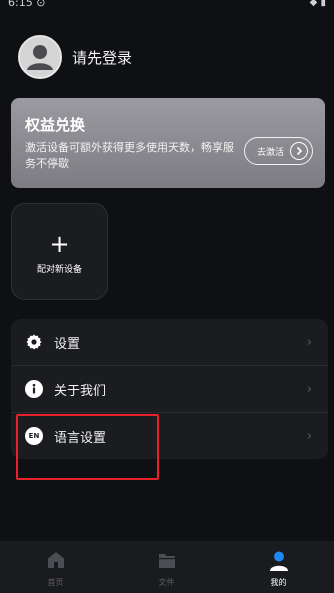  I want to click on login-prompt: 请先登录, so click(102, 57).